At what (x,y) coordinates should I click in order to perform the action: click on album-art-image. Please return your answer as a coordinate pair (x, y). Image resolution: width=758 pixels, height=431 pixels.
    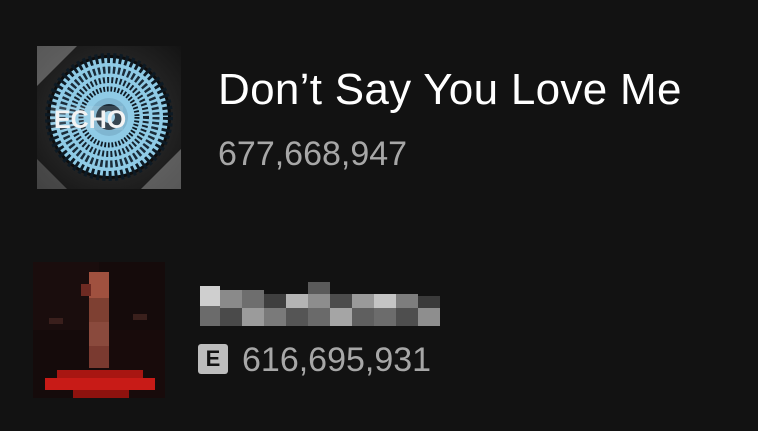
    Looking at the image, I should click on (99, 330).